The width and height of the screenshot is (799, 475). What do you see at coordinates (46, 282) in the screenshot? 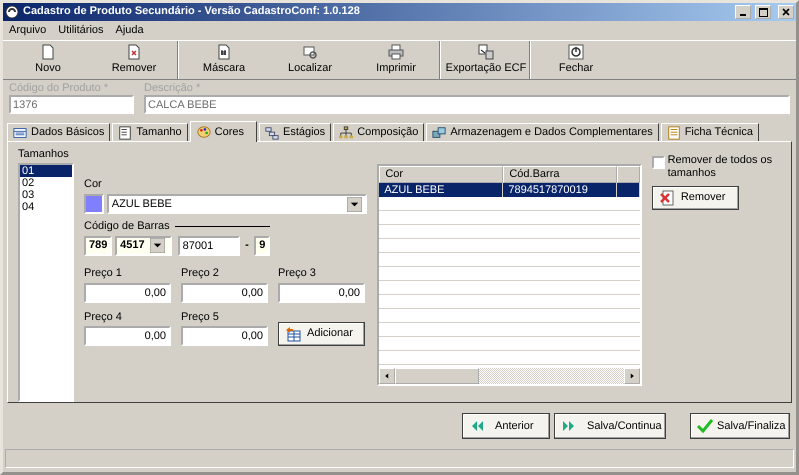
I see `sizes-list: 01 02 03 04` at bounding box center [46, 282].